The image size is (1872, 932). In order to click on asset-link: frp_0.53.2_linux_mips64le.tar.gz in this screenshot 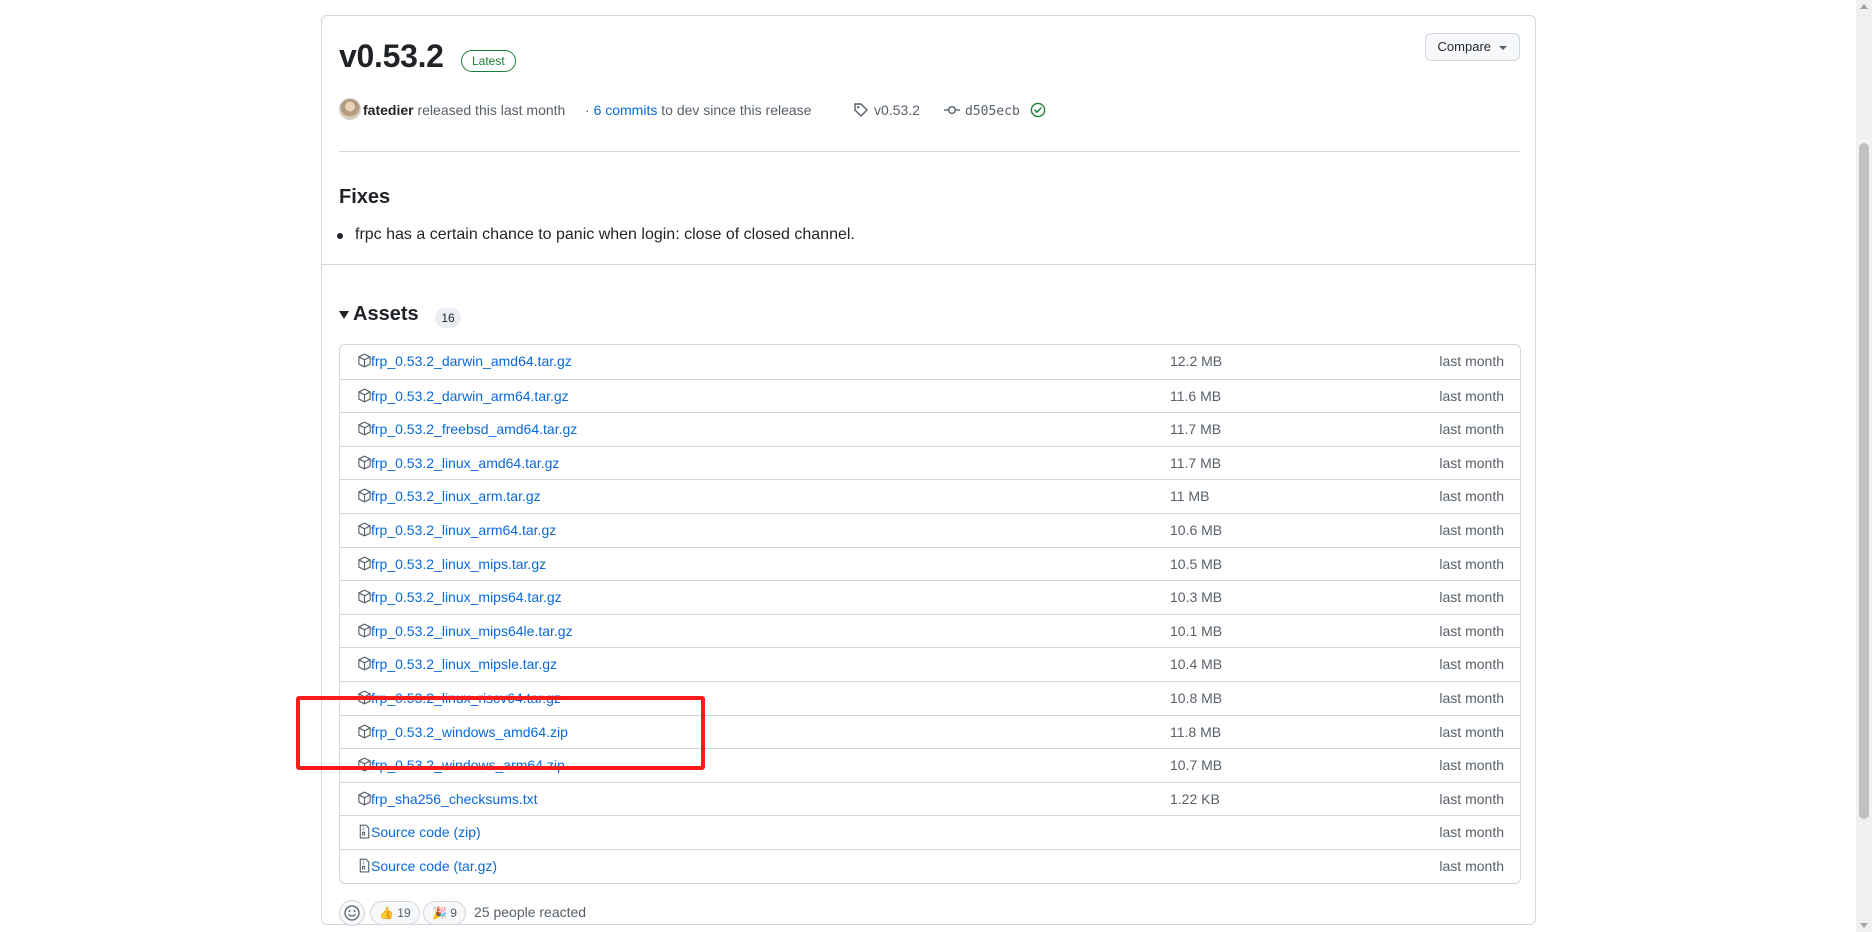, I will do `click(472, 631)`.